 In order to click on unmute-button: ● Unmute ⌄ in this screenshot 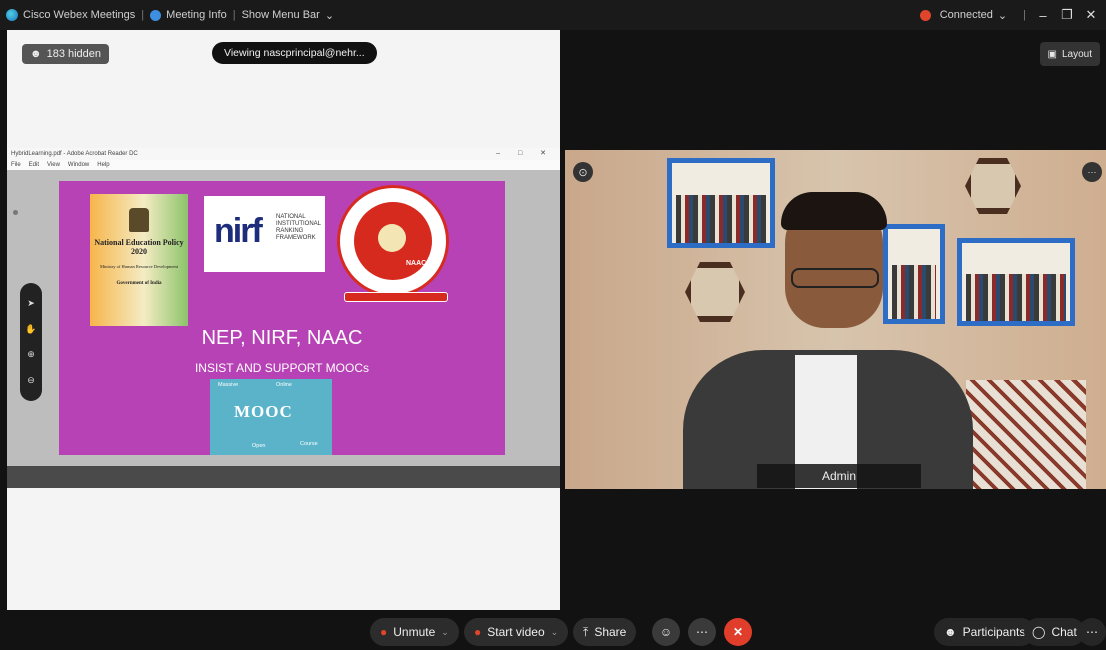, I will do `click(414, 632)`.